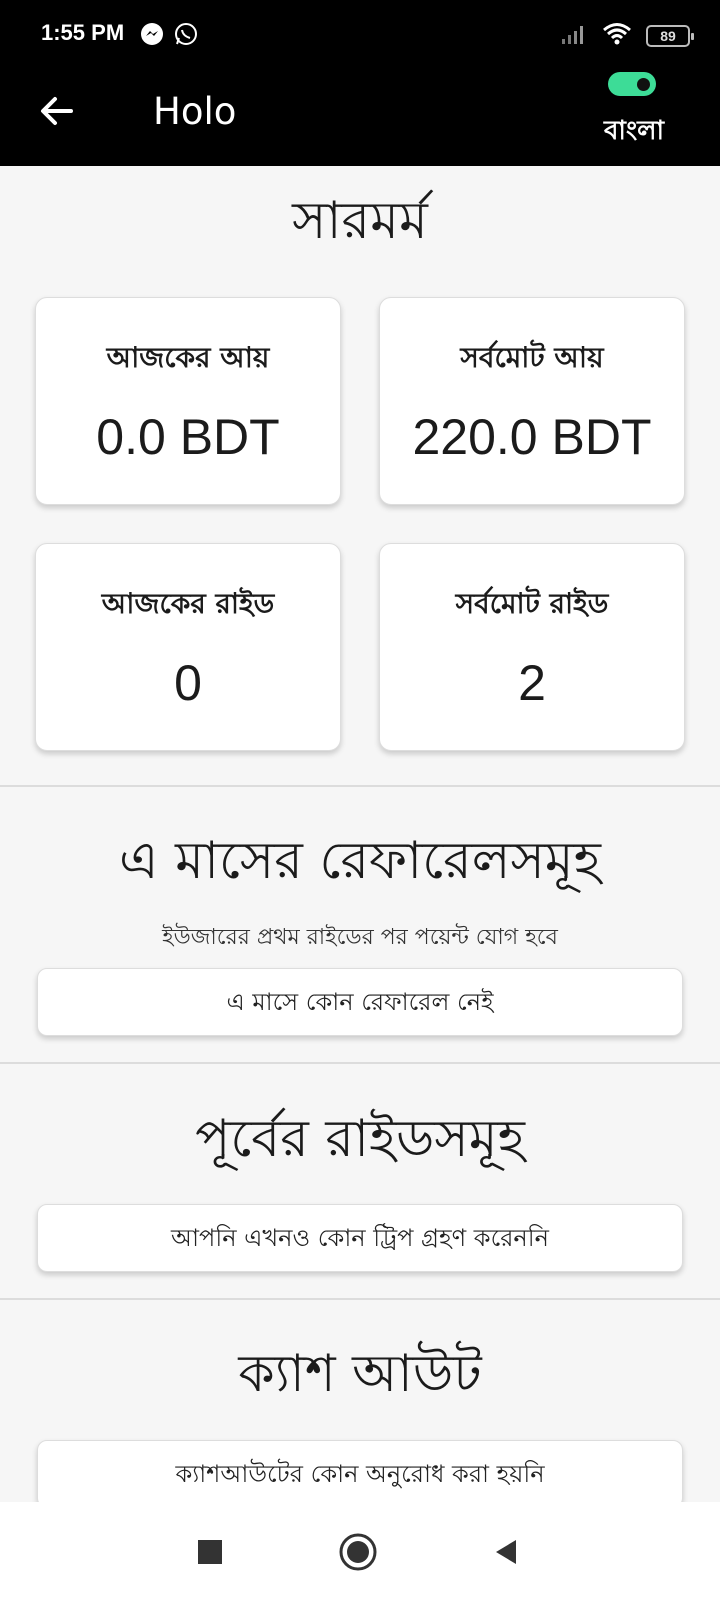 This screenshot has width=720, height=1600. Describe the element at coordinates (188, 437) in the screenshot. I see `card-value: 0.0 BDT` at that location.